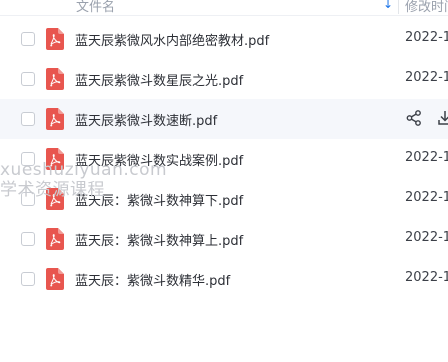 This screenshot has height=362, width=448. Describe the element at coordinates (414, 118) in the screenshot. I see `share-icon` at that location.